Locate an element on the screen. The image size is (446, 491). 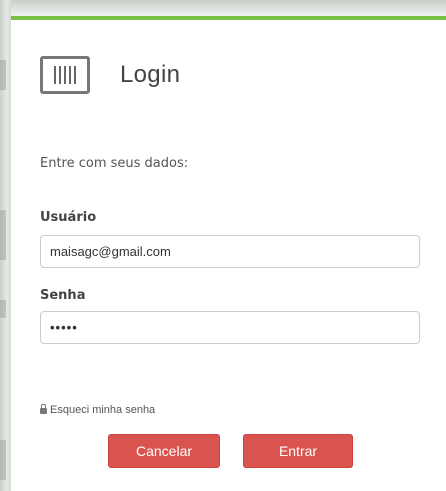
modal-title: Login is located at coordinates (150, 74).